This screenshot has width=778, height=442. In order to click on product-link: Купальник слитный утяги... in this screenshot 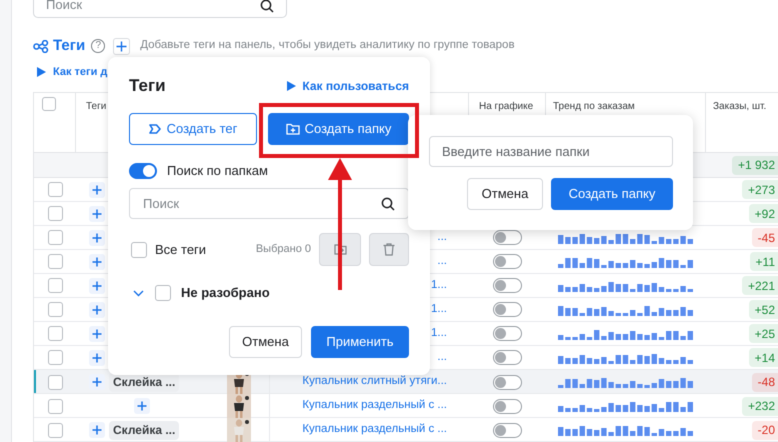, I will do `click(374, 382)`.